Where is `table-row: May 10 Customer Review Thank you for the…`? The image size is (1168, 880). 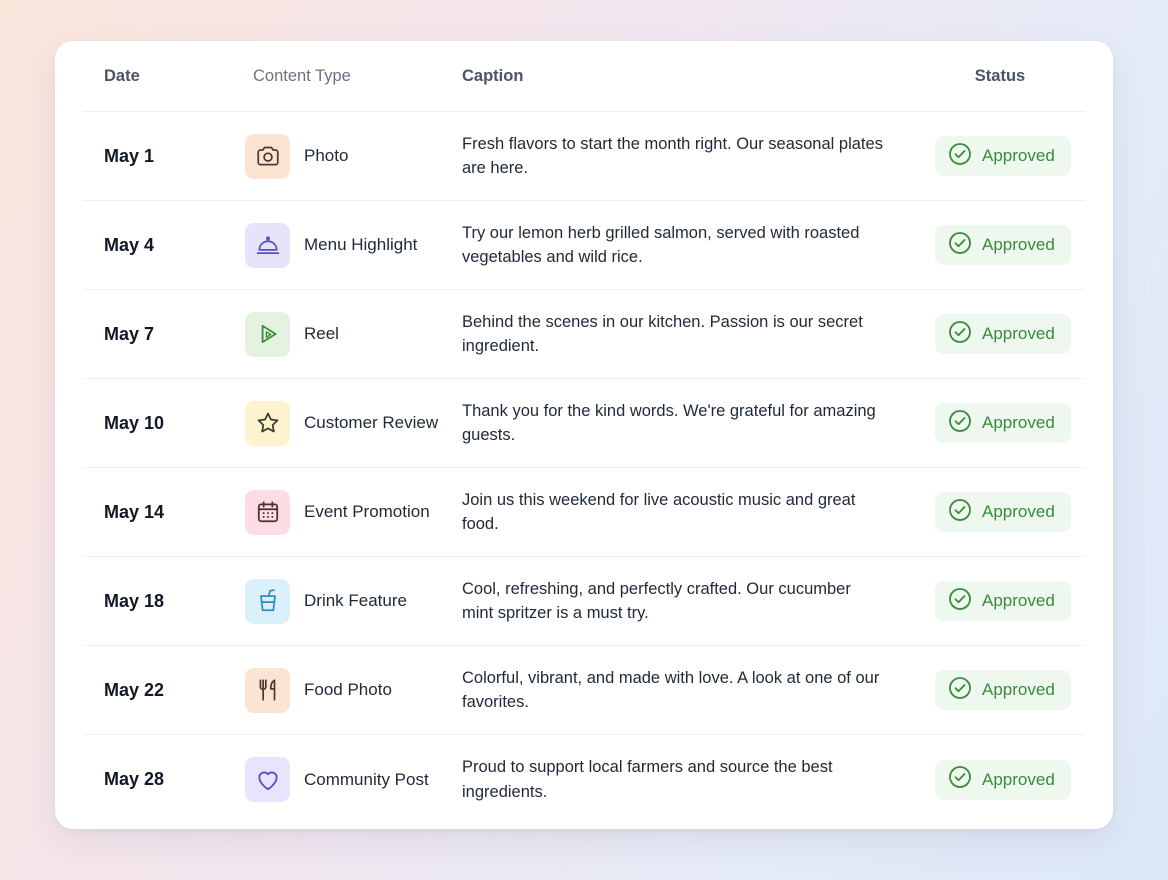
table-row: May 10 Customer Review Thank you for the… is located at coordinates (584, 423).